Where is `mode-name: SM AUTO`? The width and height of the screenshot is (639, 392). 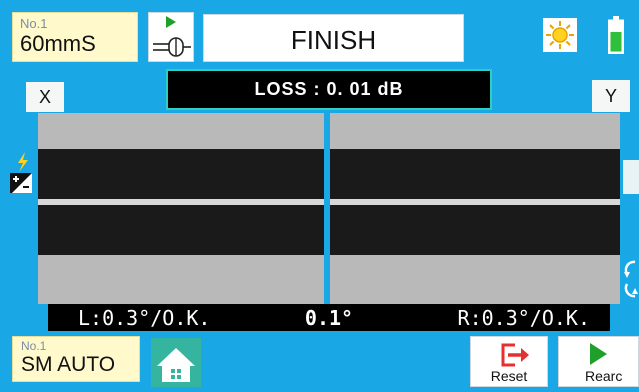 mode-name: SM AUTO is located at coordinates (68, 364).